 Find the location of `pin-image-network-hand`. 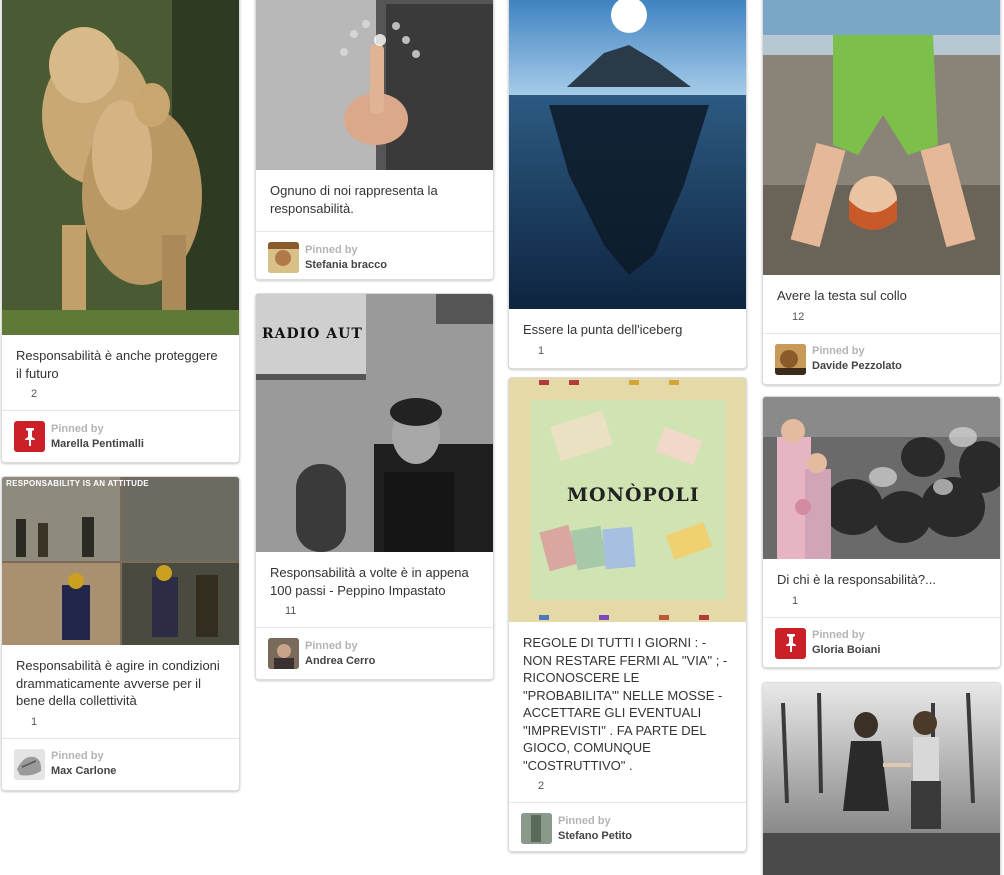

pin-image-network-hand is located at coordinates (374, 85).